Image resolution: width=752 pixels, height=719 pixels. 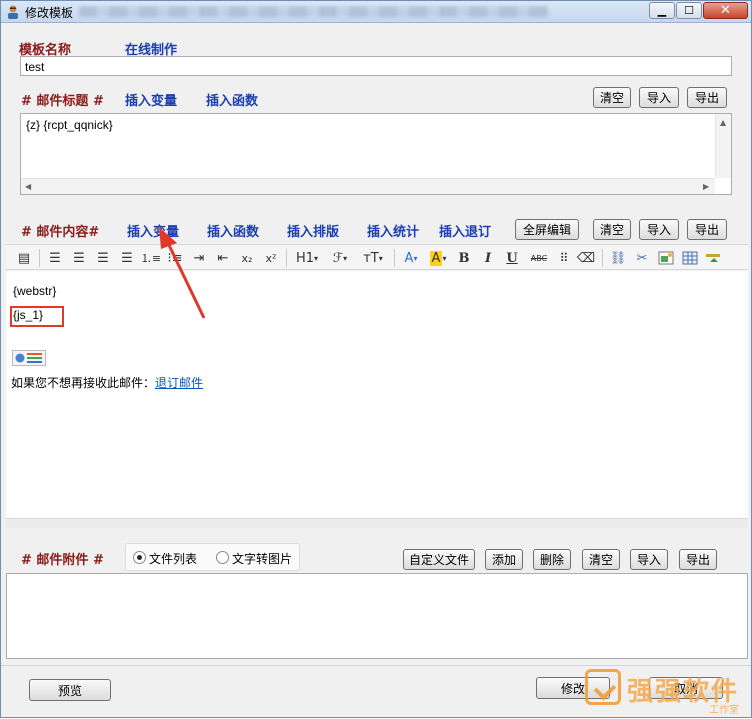 What do you see at coordinates (151, 99) in the screenshot?
I see `subject-insert-variable-link: 插入变量` at bounding box center [151, 99].